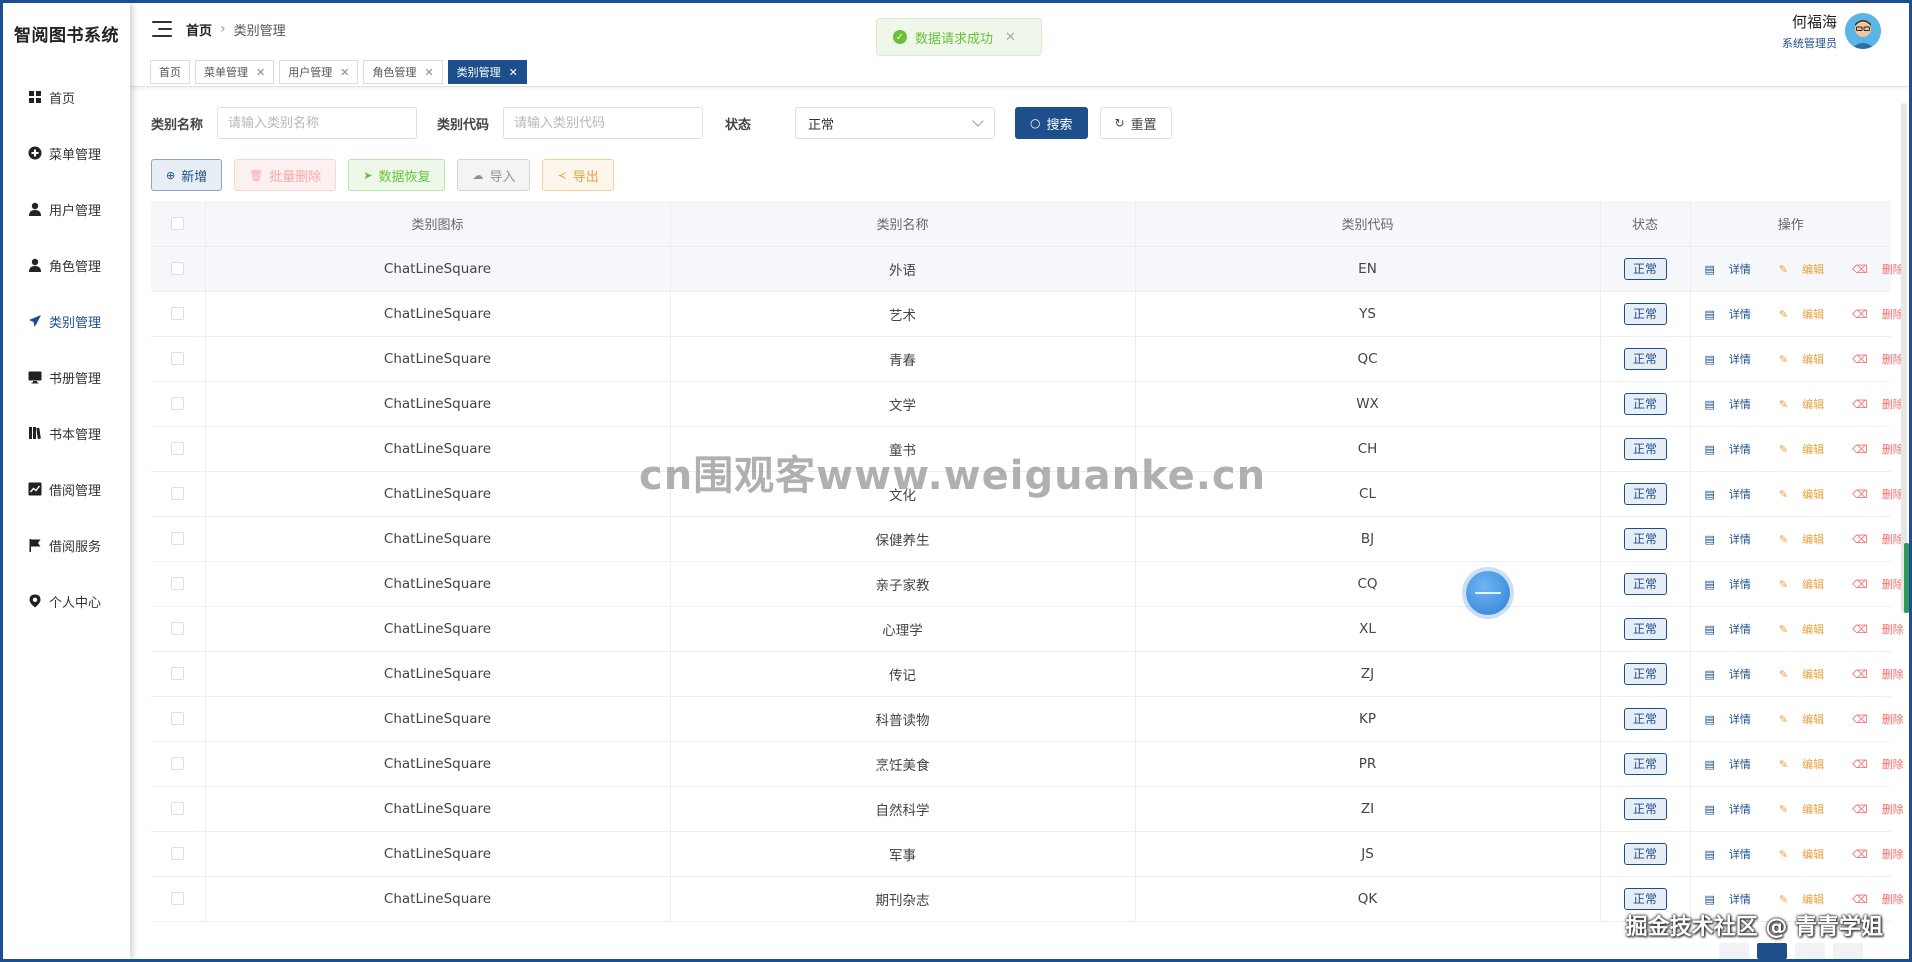 The height and width of the screenshot is (962, 1912). Describe the element at coordinates (319, 72) in the screenshot. I see `tab-2: 用户管理 ✕` at that location.